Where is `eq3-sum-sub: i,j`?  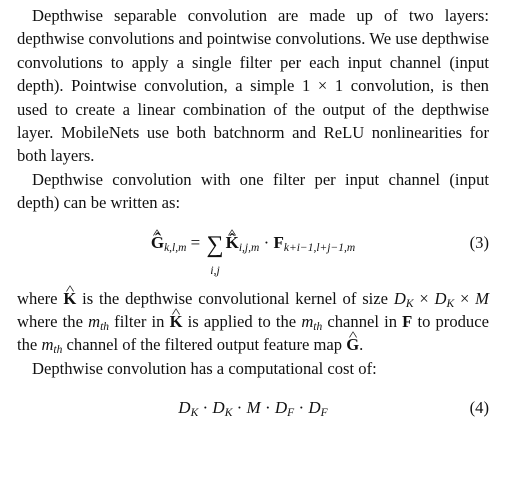
eq3-sum-sub: i,j is located at coordinates (215, 269).